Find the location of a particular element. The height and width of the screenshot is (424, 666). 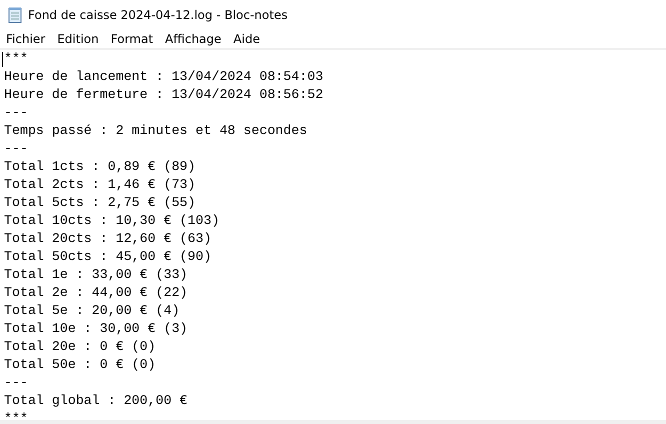

text-line: Heure de fermeture : 13/04/2024 08:56:52 is located at coordinates (164, 95).